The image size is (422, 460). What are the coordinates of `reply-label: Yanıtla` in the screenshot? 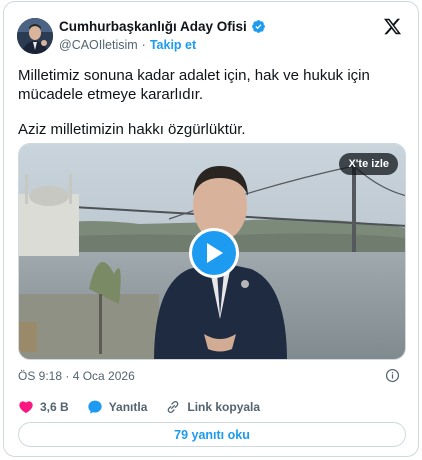 It's located at (128, 407).